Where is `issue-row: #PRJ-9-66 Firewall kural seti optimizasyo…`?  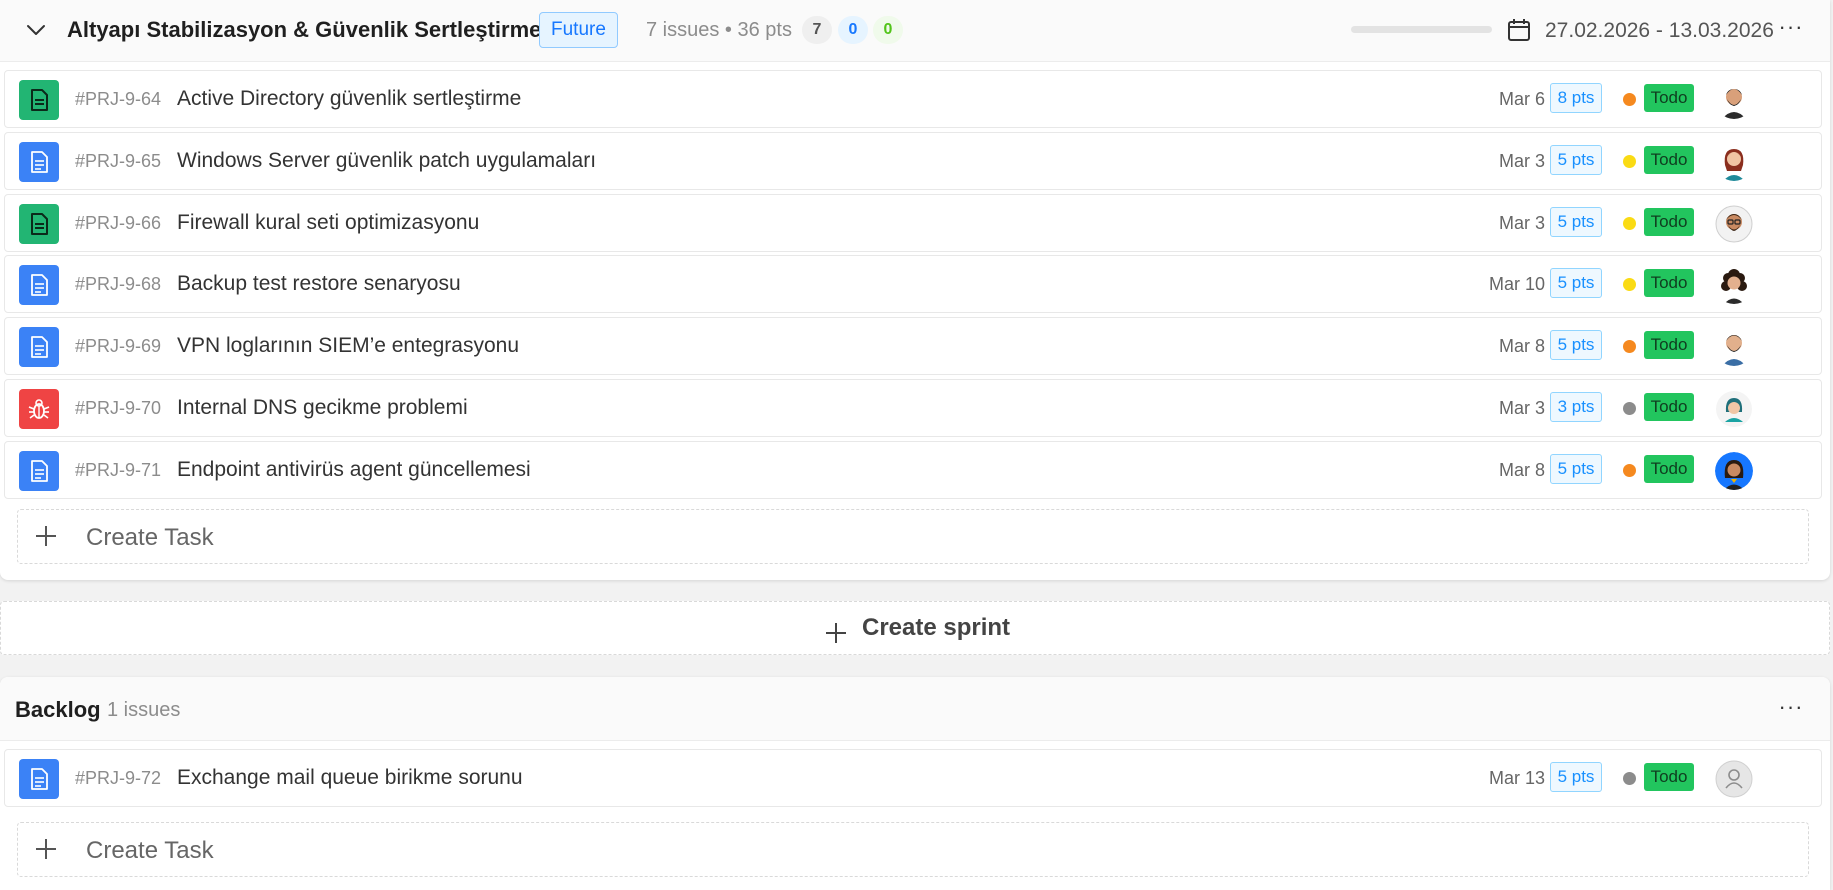
issue-row: #PRJ-9-66 Firewall kural seti optimizasyo… is located at coordinates (913, 222).